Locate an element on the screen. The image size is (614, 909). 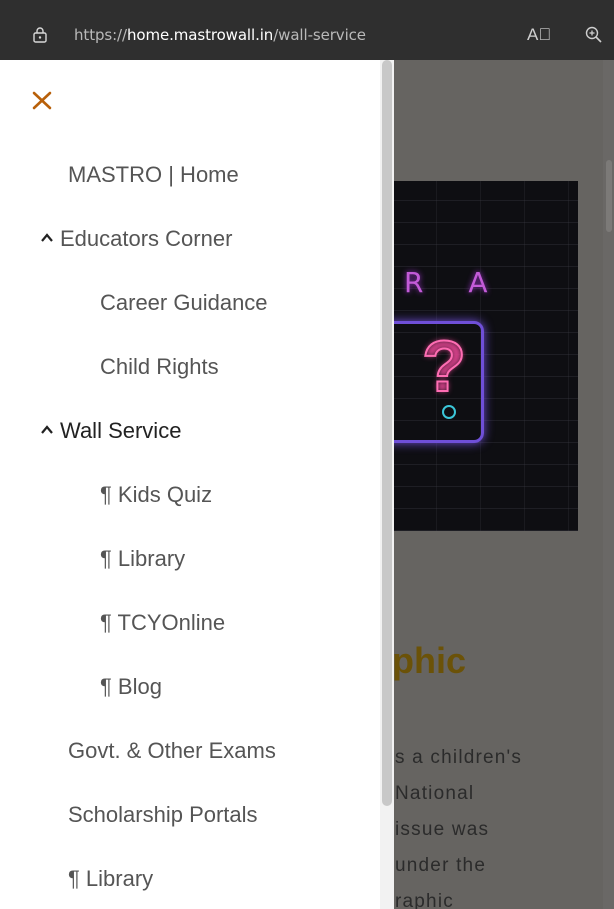
menu-item-govt-exams: Govt. & Other Exams is located at coordinates (172, 751).